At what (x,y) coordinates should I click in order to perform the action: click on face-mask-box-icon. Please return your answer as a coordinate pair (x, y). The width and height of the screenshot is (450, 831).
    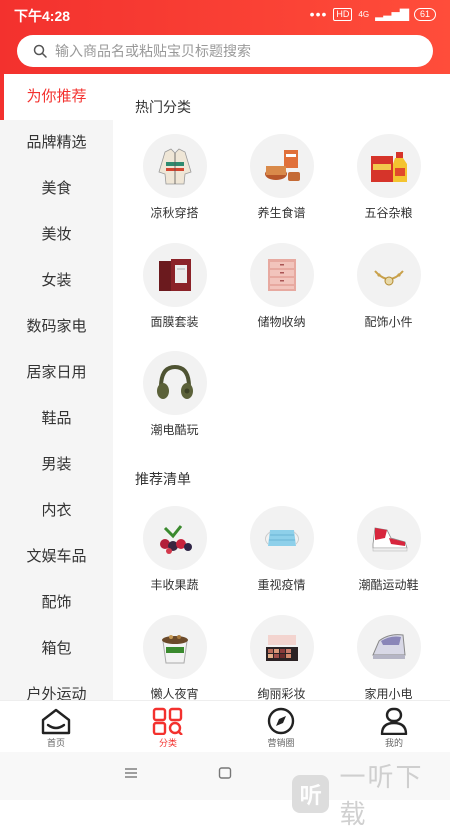
    Looking at the image, I should click on (174, 275).